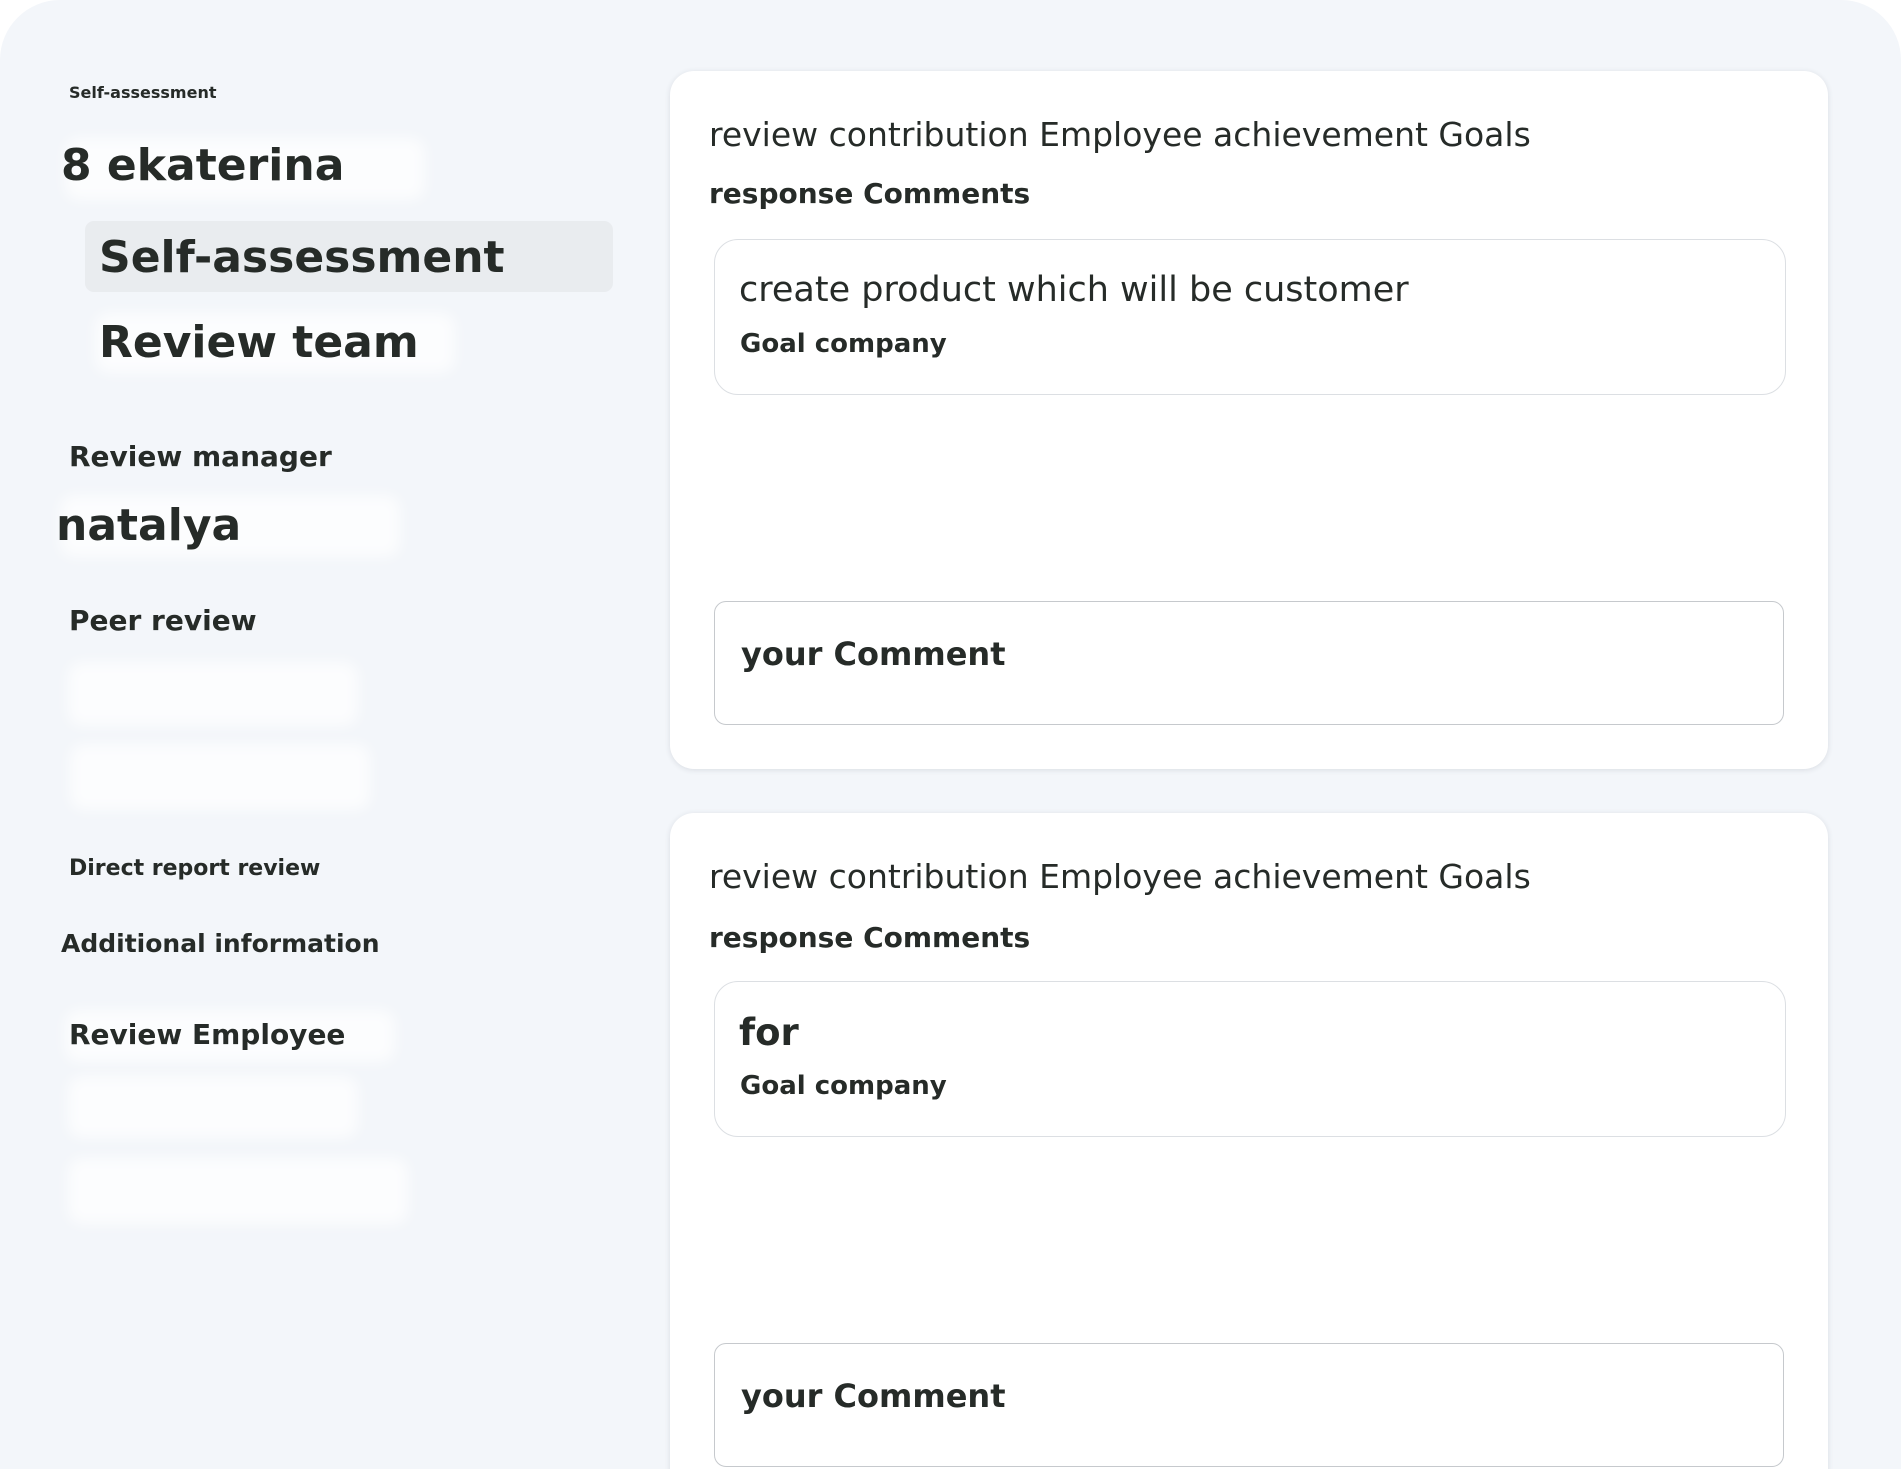  Describe the element at coordinates (207, 1034) in the screenshot. I see `review-employee-heading: Review Employee` at that location.